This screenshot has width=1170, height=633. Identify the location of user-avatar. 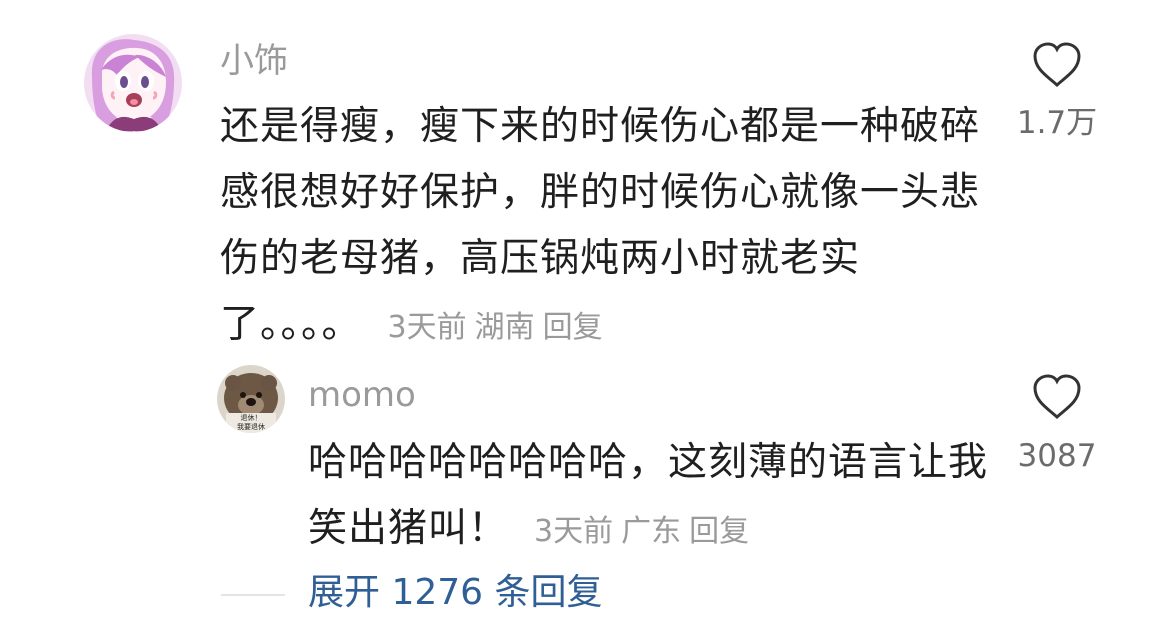
(133, 83).